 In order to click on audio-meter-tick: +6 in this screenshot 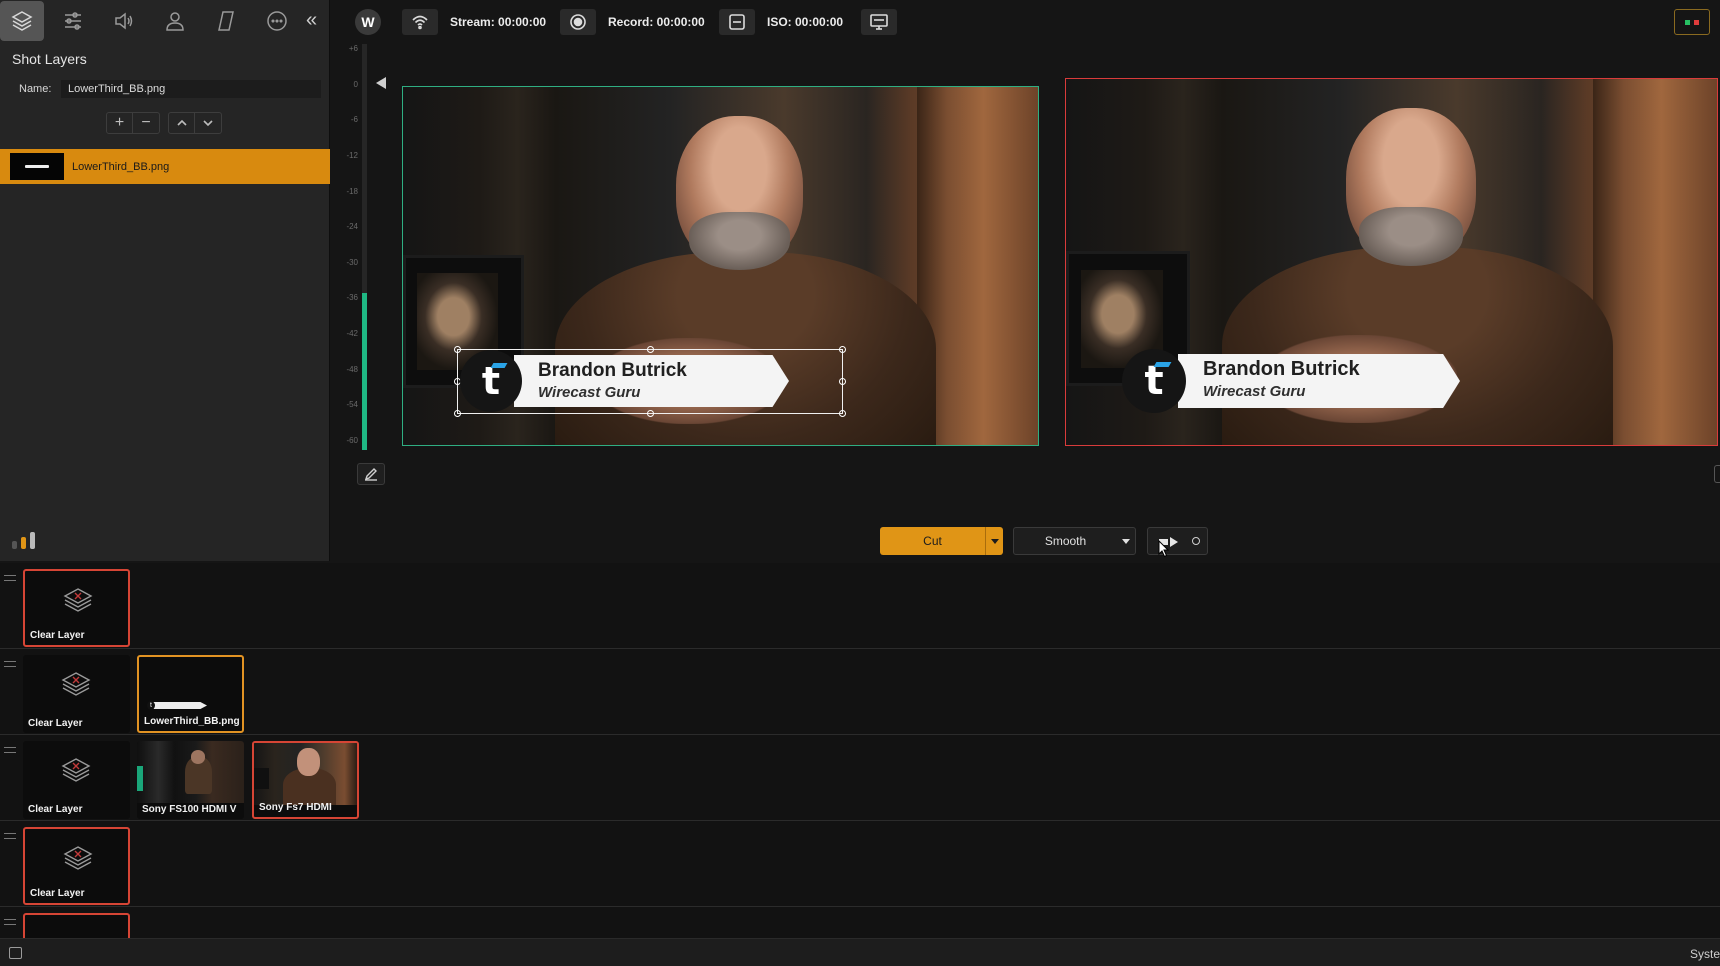, I will do `click(353, 48)`.